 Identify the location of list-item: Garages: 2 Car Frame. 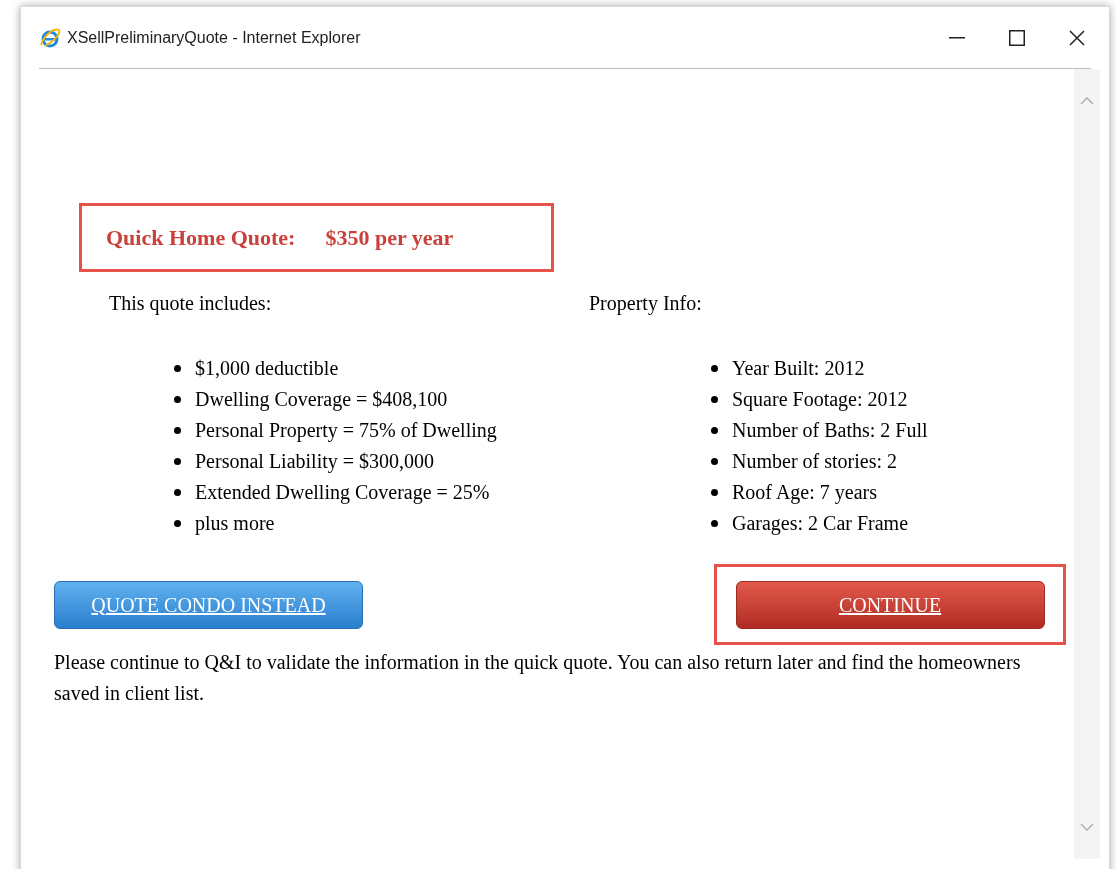
(820, 524).